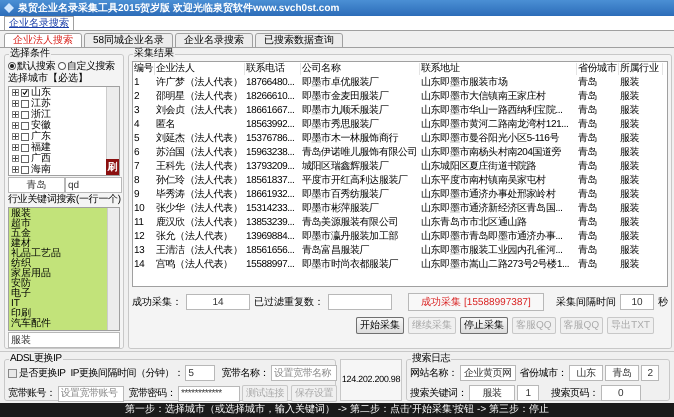 This screenshot has height=417, width=674. I want to click on table-cell-text: 匿名, so click(165, 125).